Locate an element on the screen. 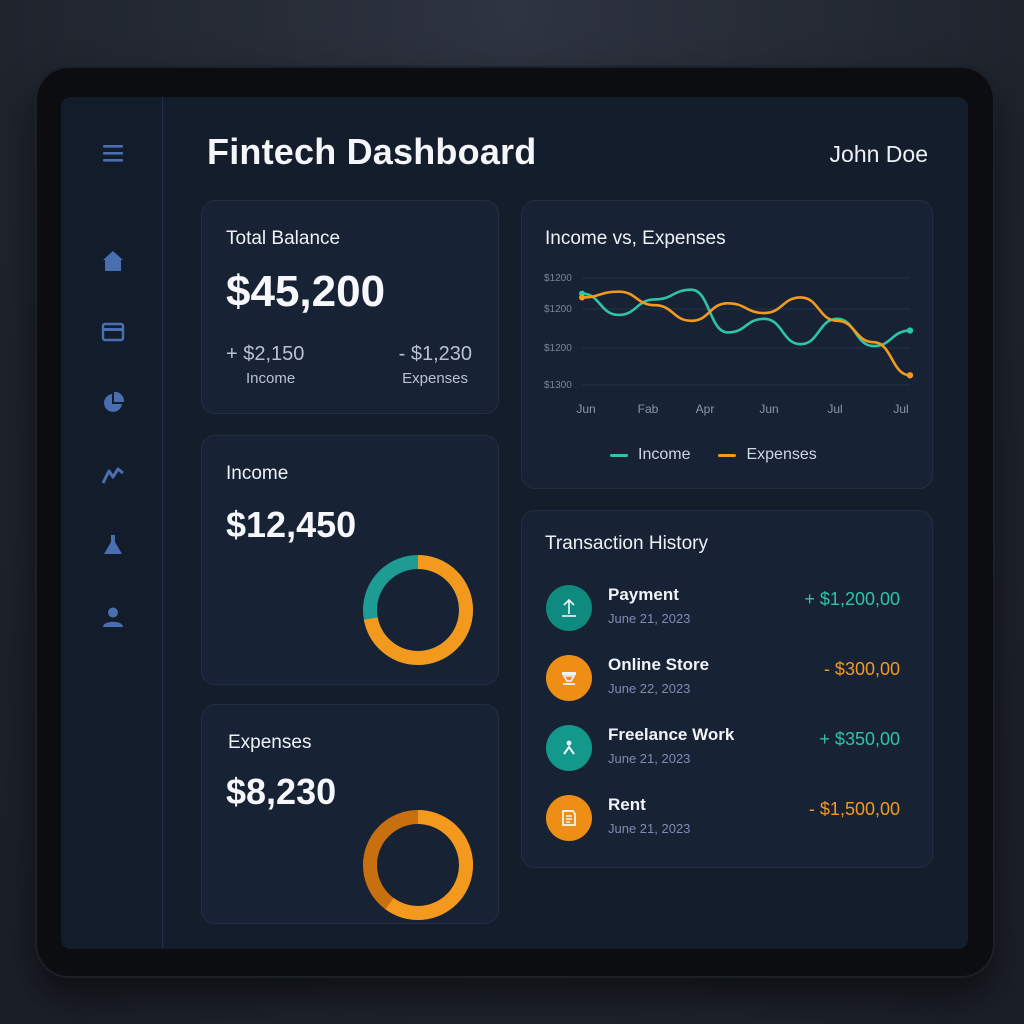  transaction-row: Freelance Work June 21, 2023 + $350,00 is located at coordinates (723, 751).